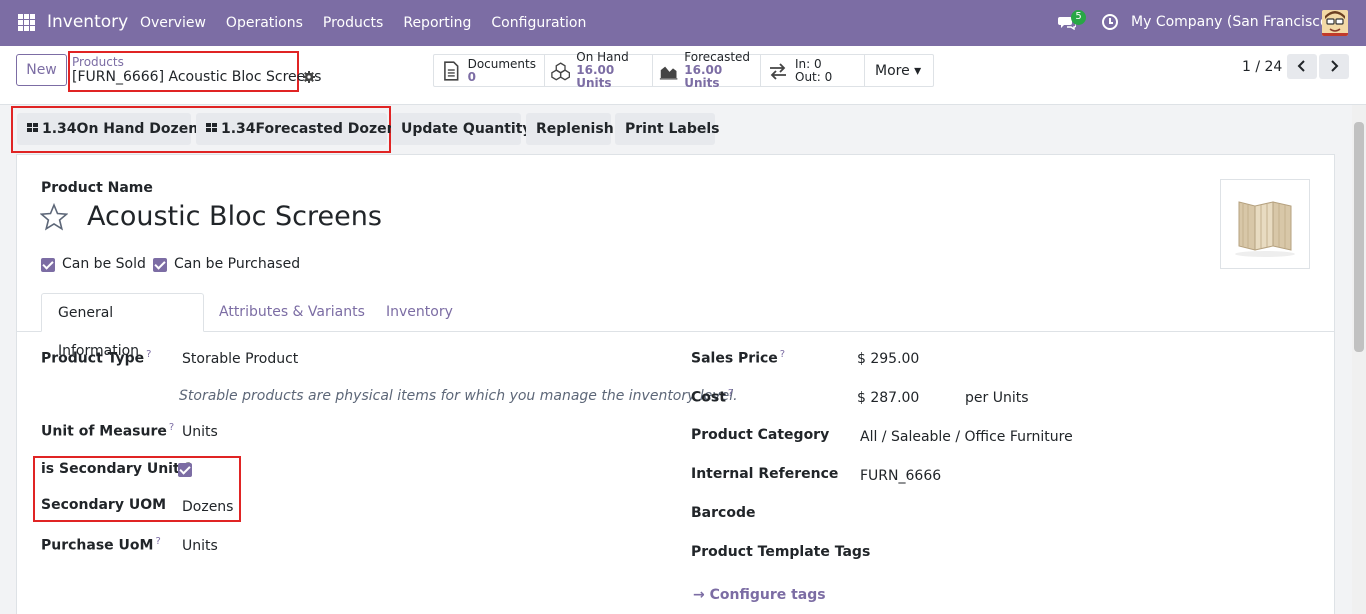 The width and height of the screenshot is (1366, 614). Describe the element at coordinates (104, 264) in the screenshot. I see `can-be-sold-label: Can be Sold` at that location.